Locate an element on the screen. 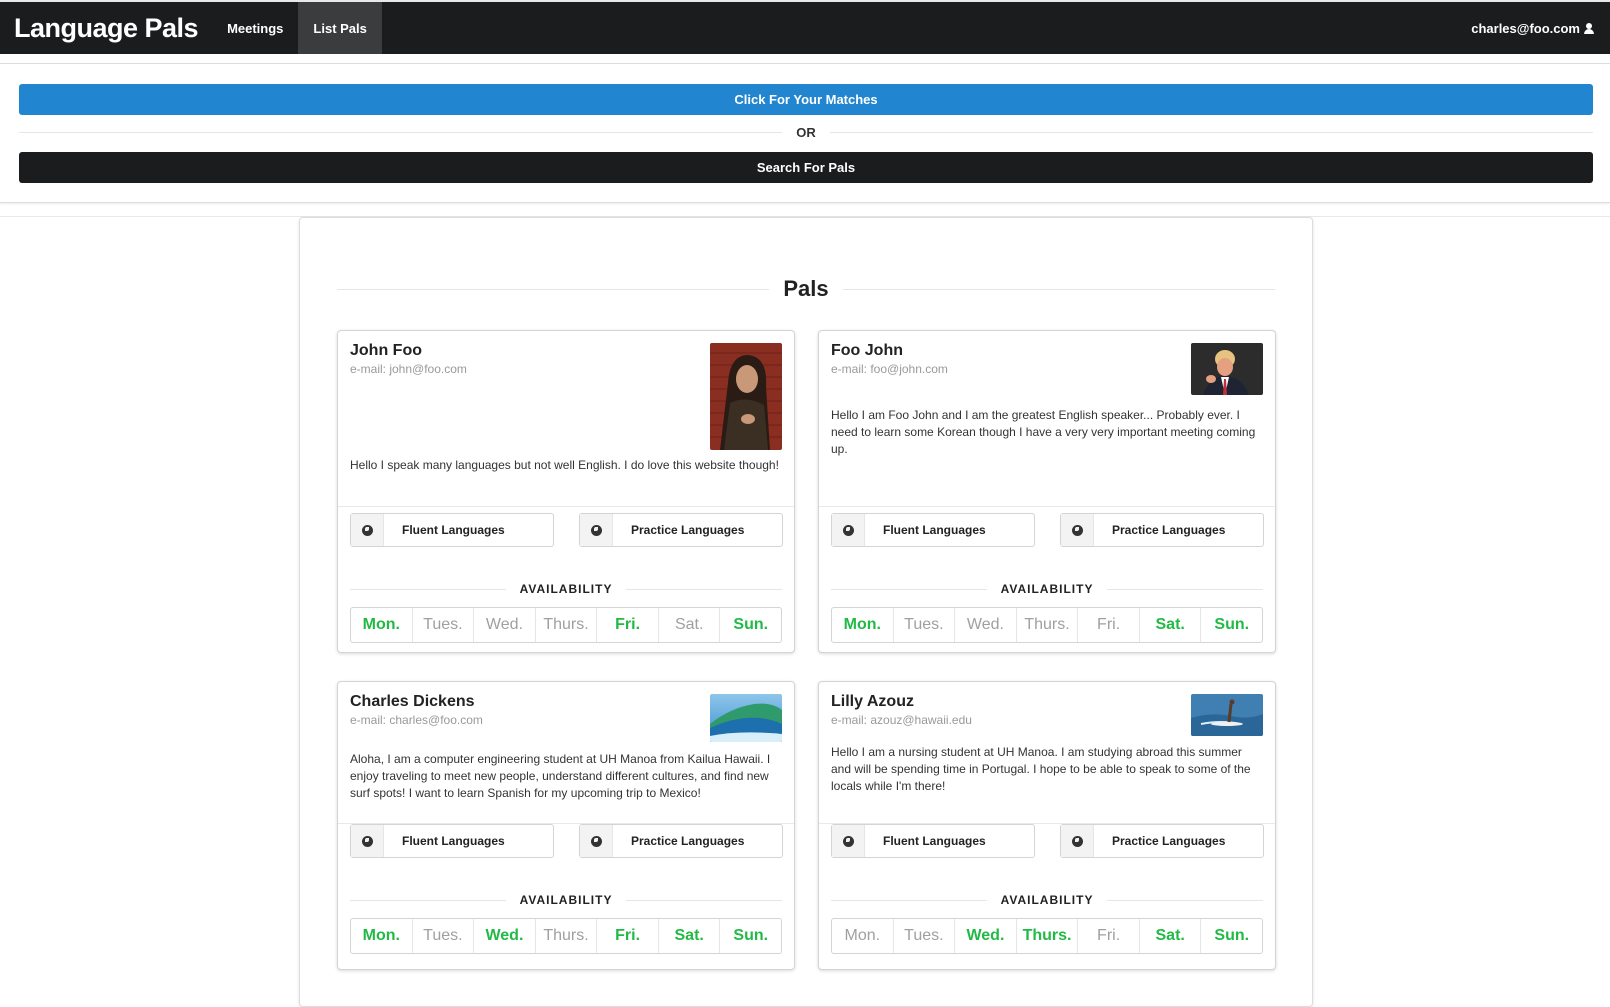 This screenshot has width=1610, height=1007. pal-name: Charles Dickens is located at coordinates (412, 701).